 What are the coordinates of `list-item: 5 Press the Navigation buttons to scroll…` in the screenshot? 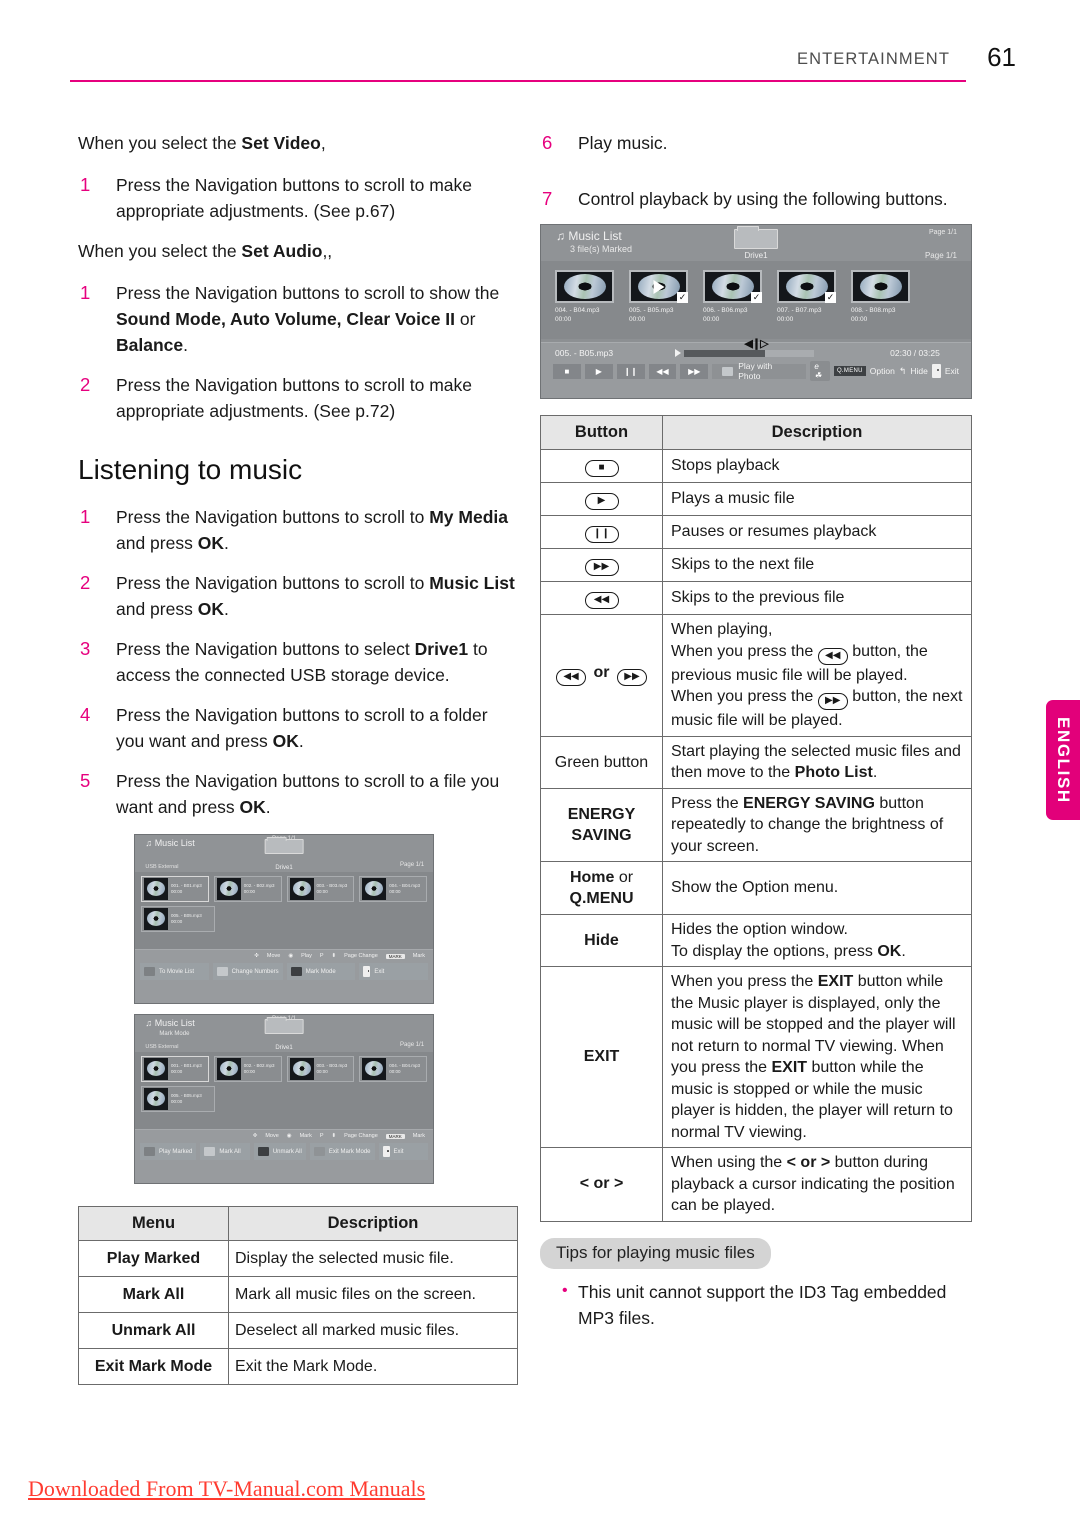 It's located at (298, 794).